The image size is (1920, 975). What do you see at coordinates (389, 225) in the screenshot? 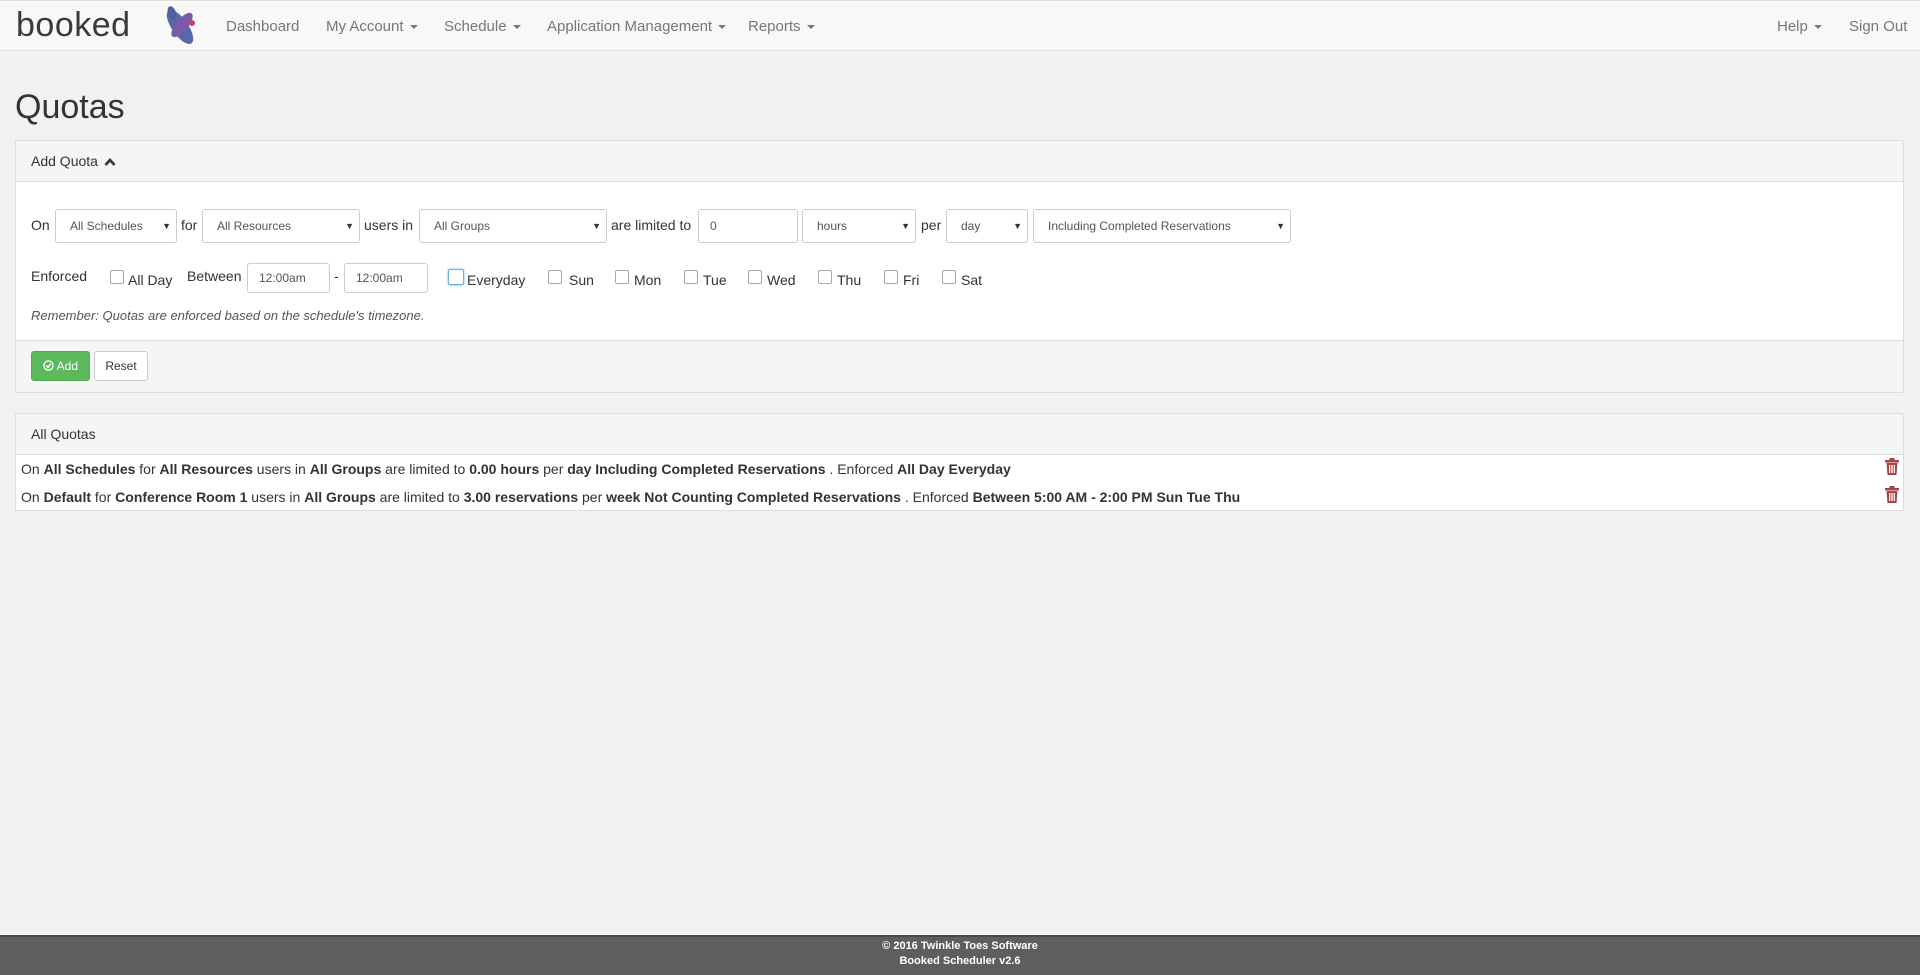
I see `users-in-label: users in` at bounding box center [389, 225].